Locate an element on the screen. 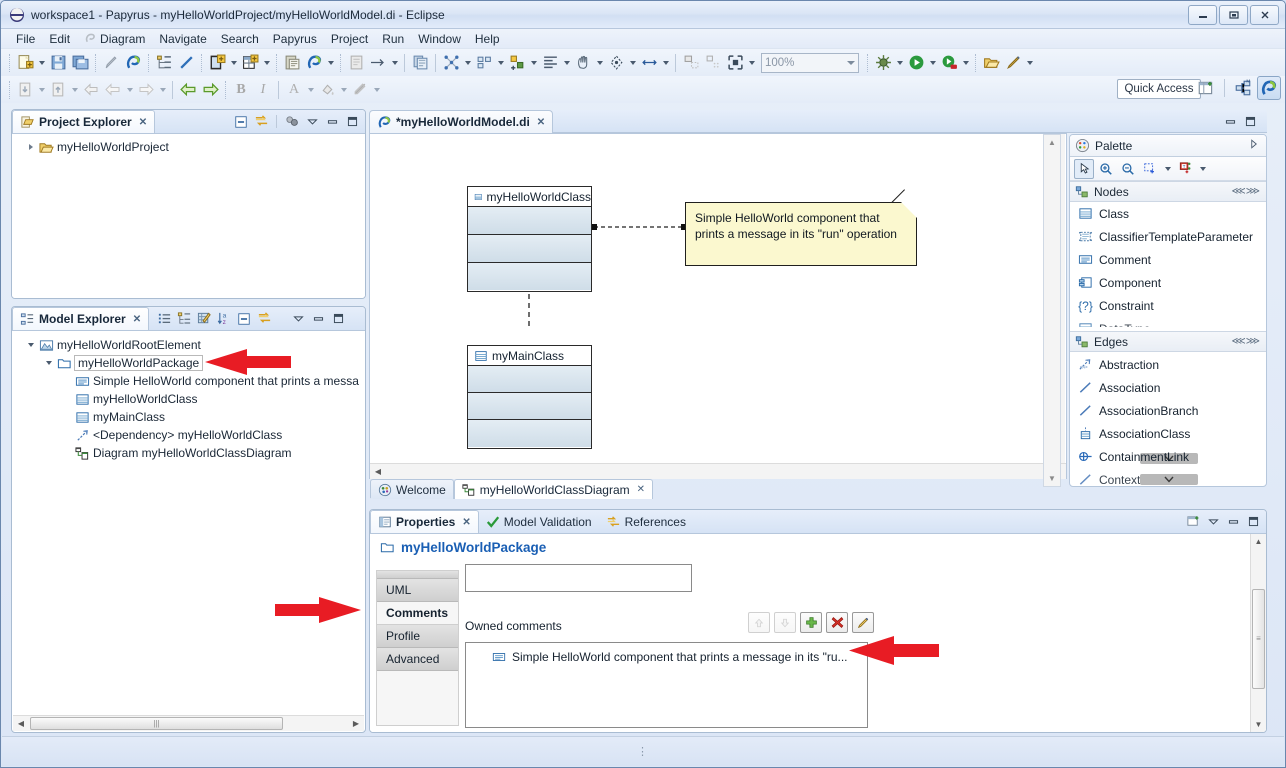  new-table-dropdown is located at coordinates (266, 63).